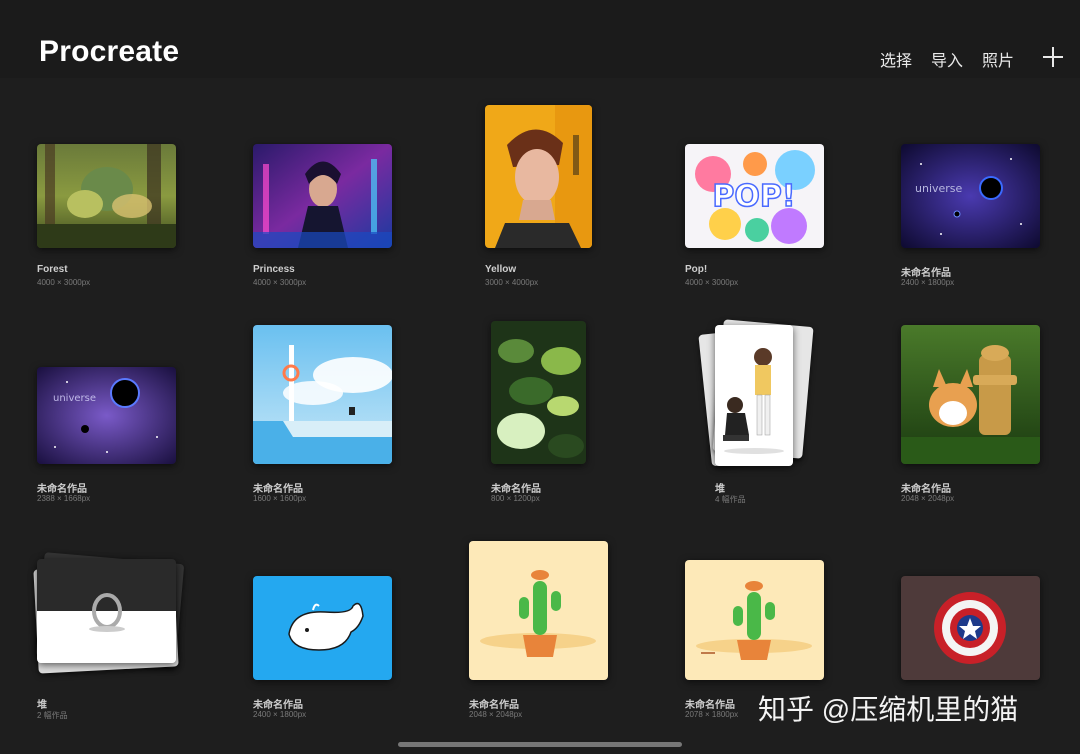  I want to click on artwork-size: 800 × 1200px, so click(515, 498).